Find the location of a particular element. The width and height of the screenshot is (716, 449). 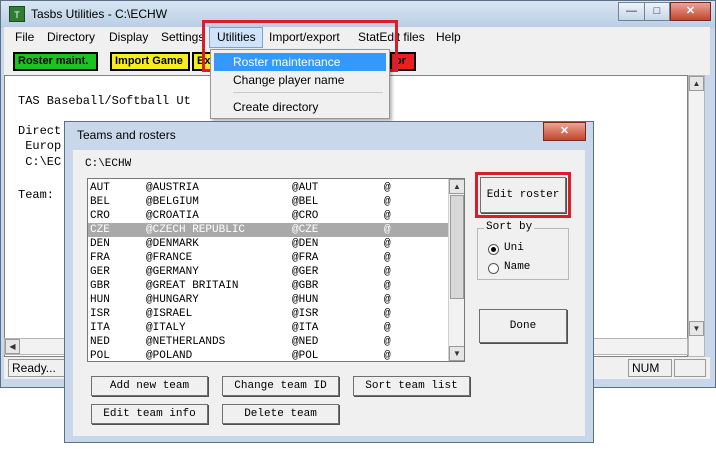

team-code-cell: POL is located at coordinates (100, 356).